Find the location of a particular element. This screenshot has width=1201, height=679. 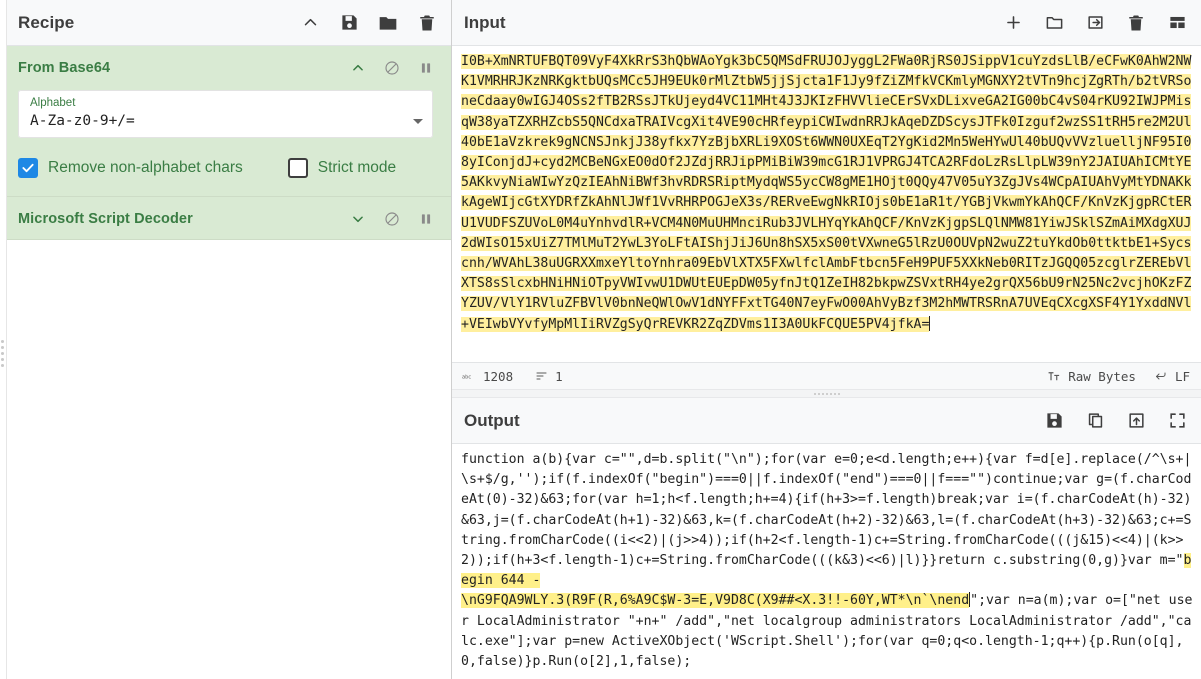

reset-pane-layout-icon is located at coordinates (1177, 23).